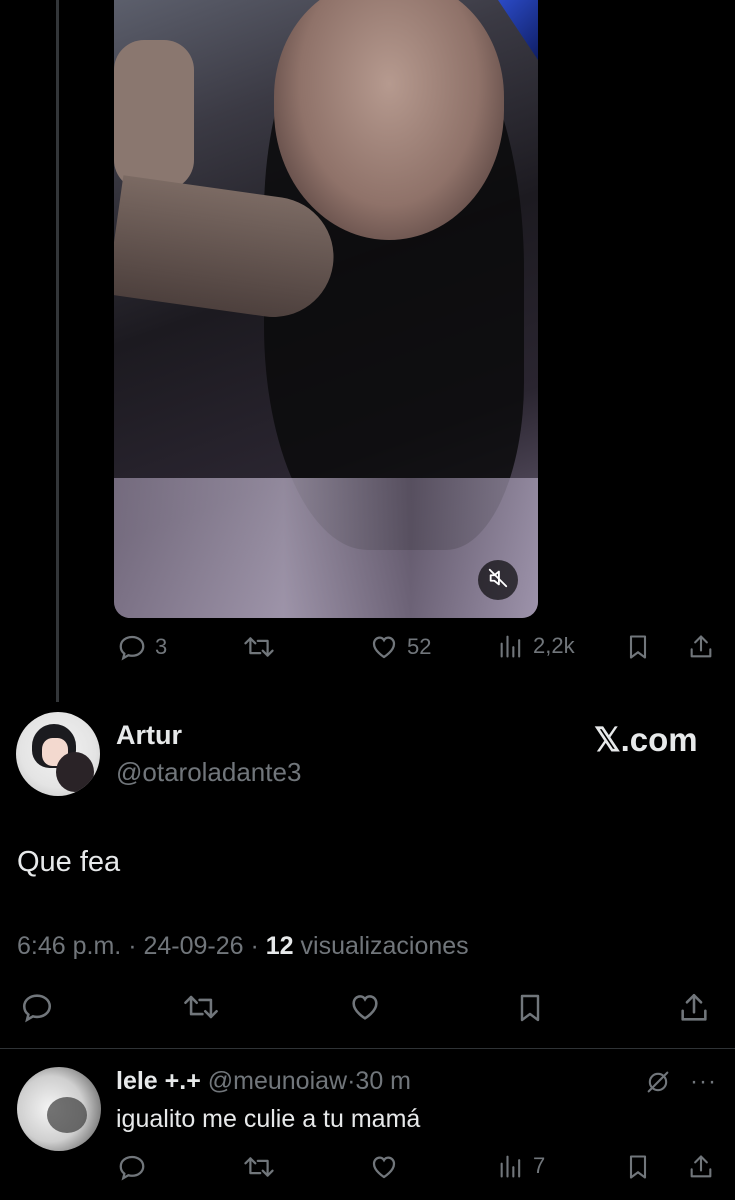 This screenshot has height=1200, width=735. I want to click on post-time: 6:46 p.m., so click(69, 946).